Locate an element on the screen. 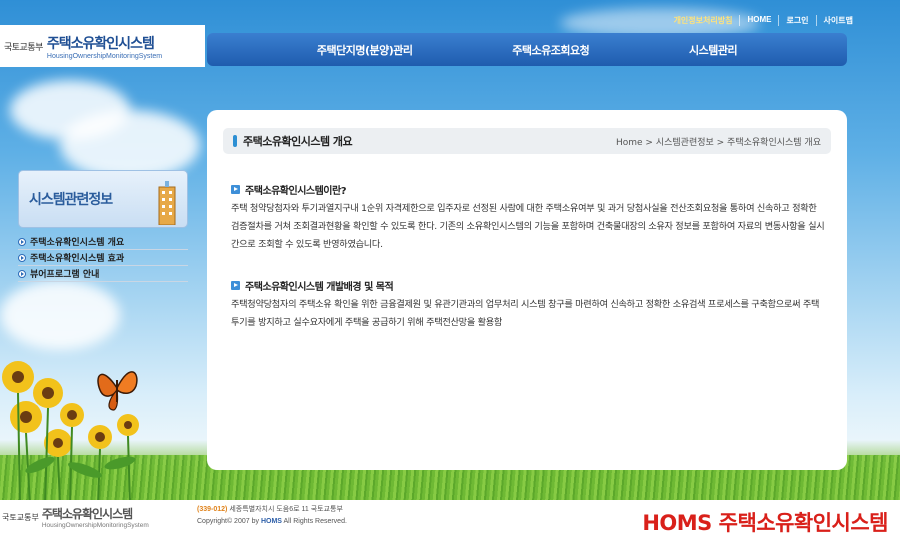  cloud-decoration is located at coordinates (60, 315).